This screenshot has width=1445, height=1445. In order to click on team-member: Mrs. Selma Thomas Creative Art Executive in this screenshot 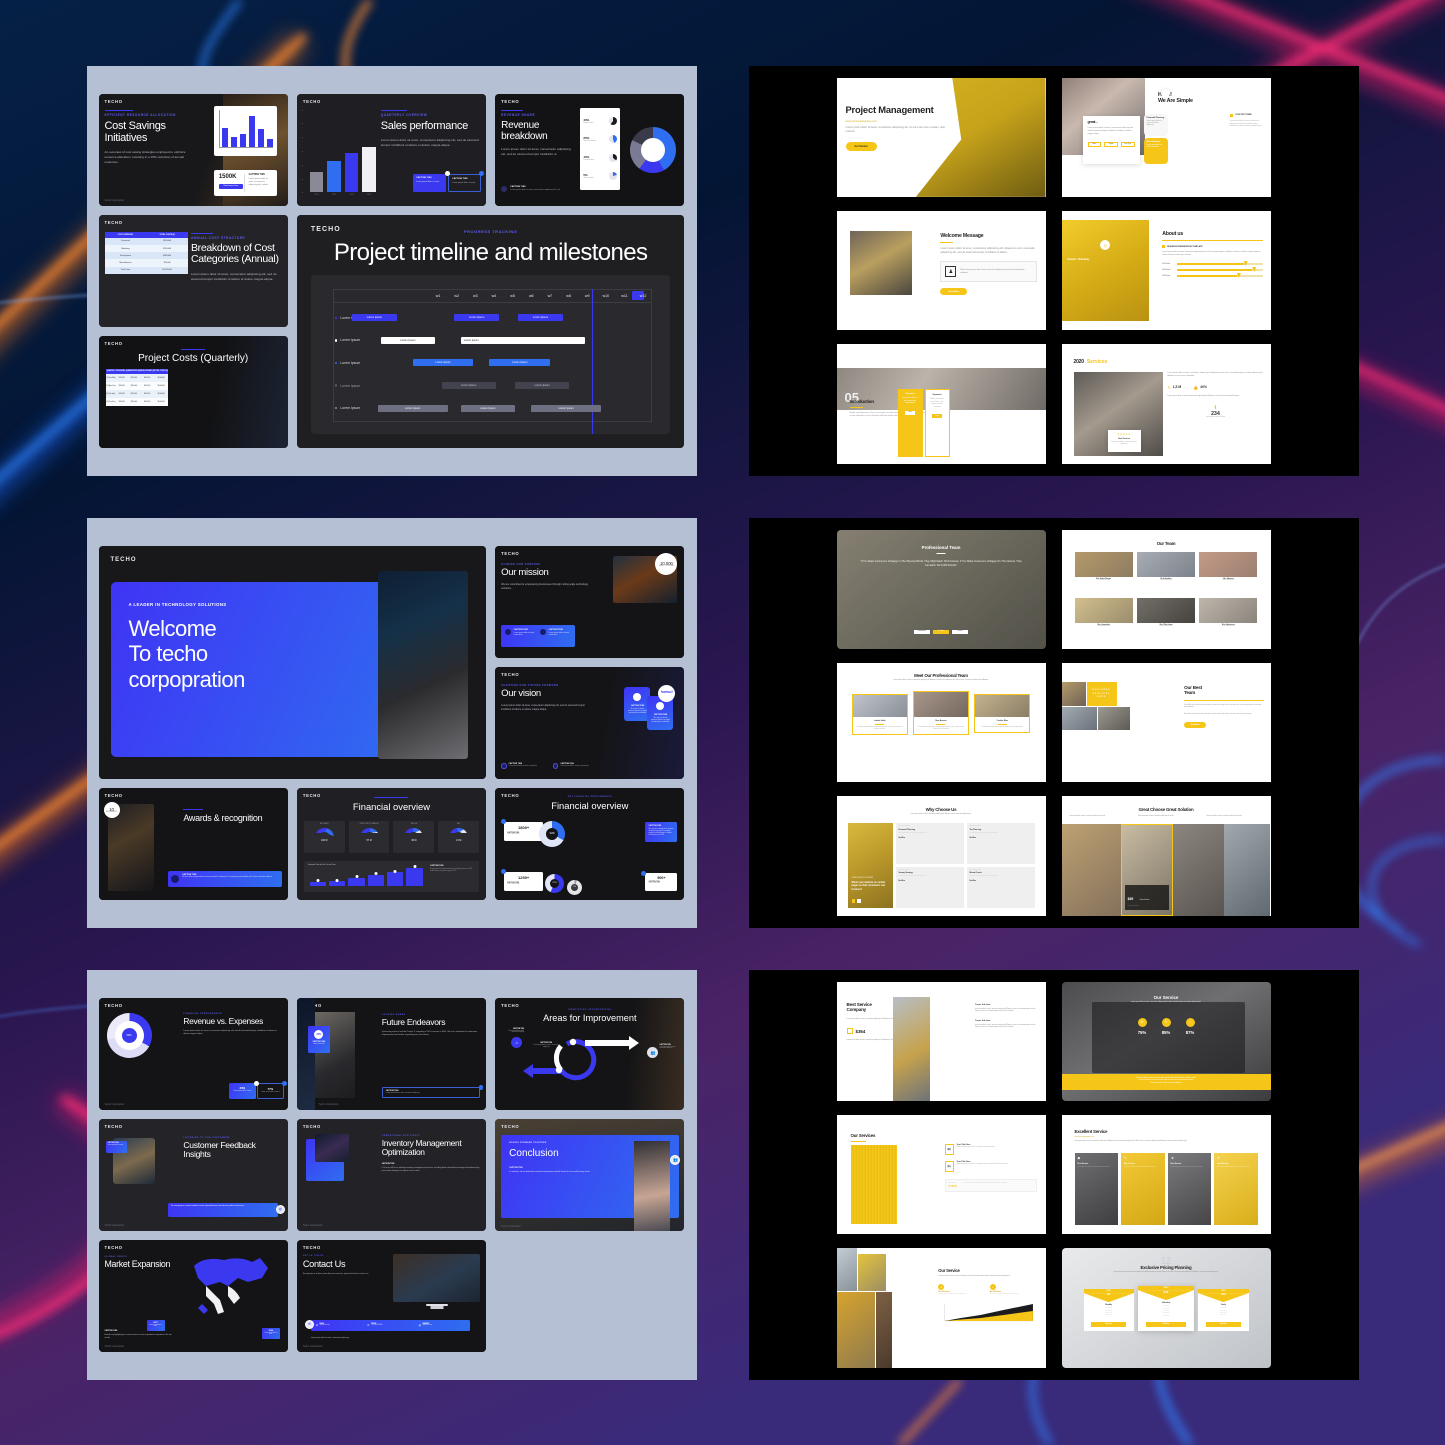, I will do `click(1103, 573)`.